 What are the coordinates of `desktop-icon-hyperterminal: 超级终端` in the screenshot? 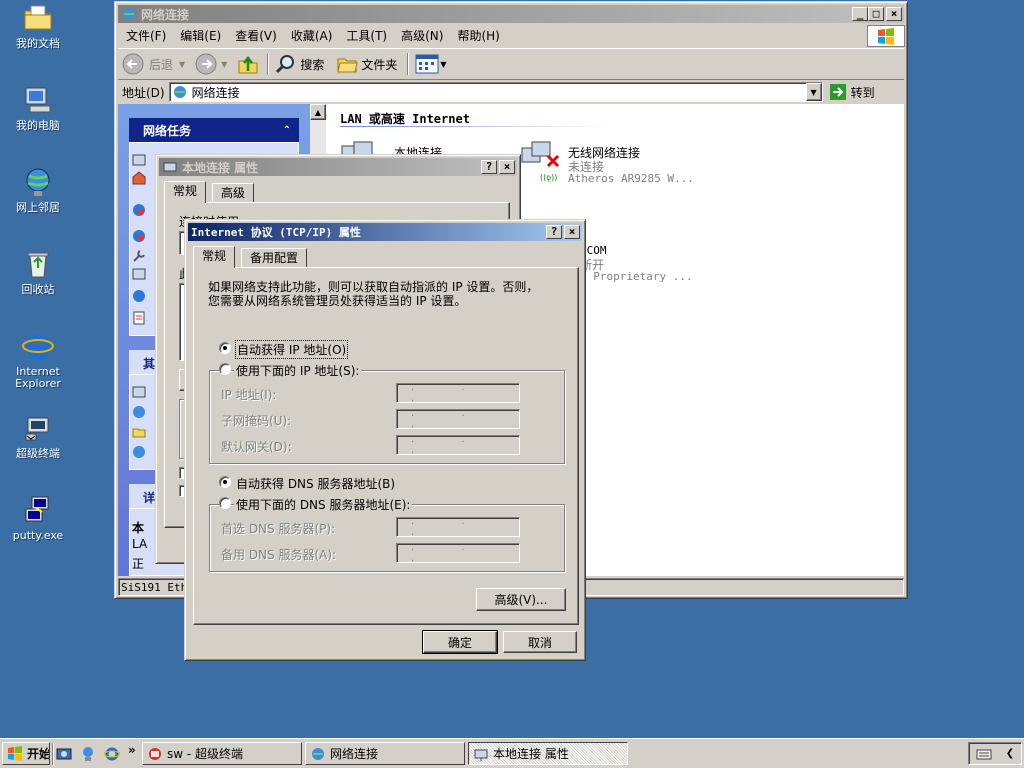 It's located at (38, 436).